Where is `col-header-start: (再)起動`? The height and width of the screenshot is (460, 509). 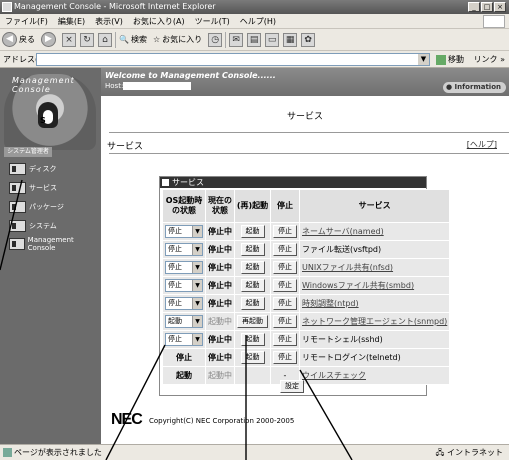
col-header-start: (再)起動 is located at coordinates (252, 206).